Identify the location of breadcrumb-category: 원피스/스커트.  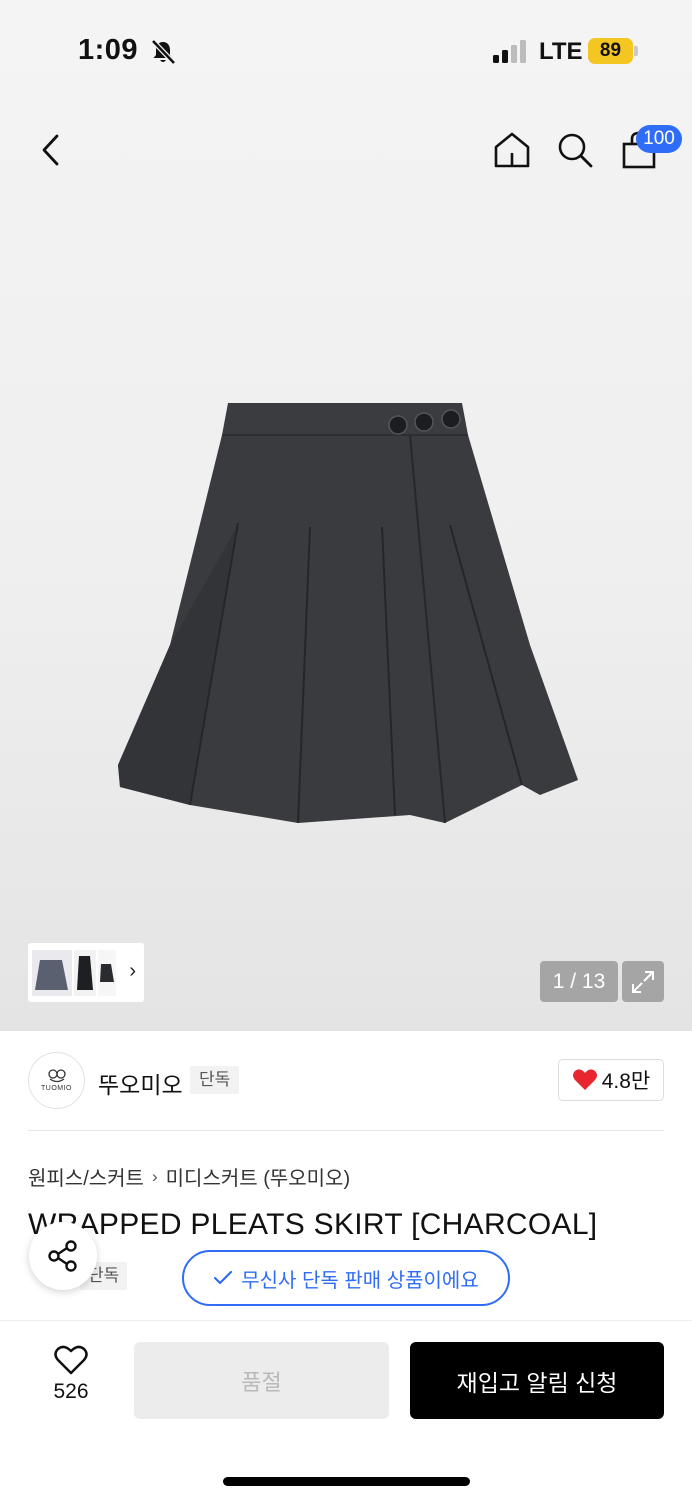
(86, 1176).